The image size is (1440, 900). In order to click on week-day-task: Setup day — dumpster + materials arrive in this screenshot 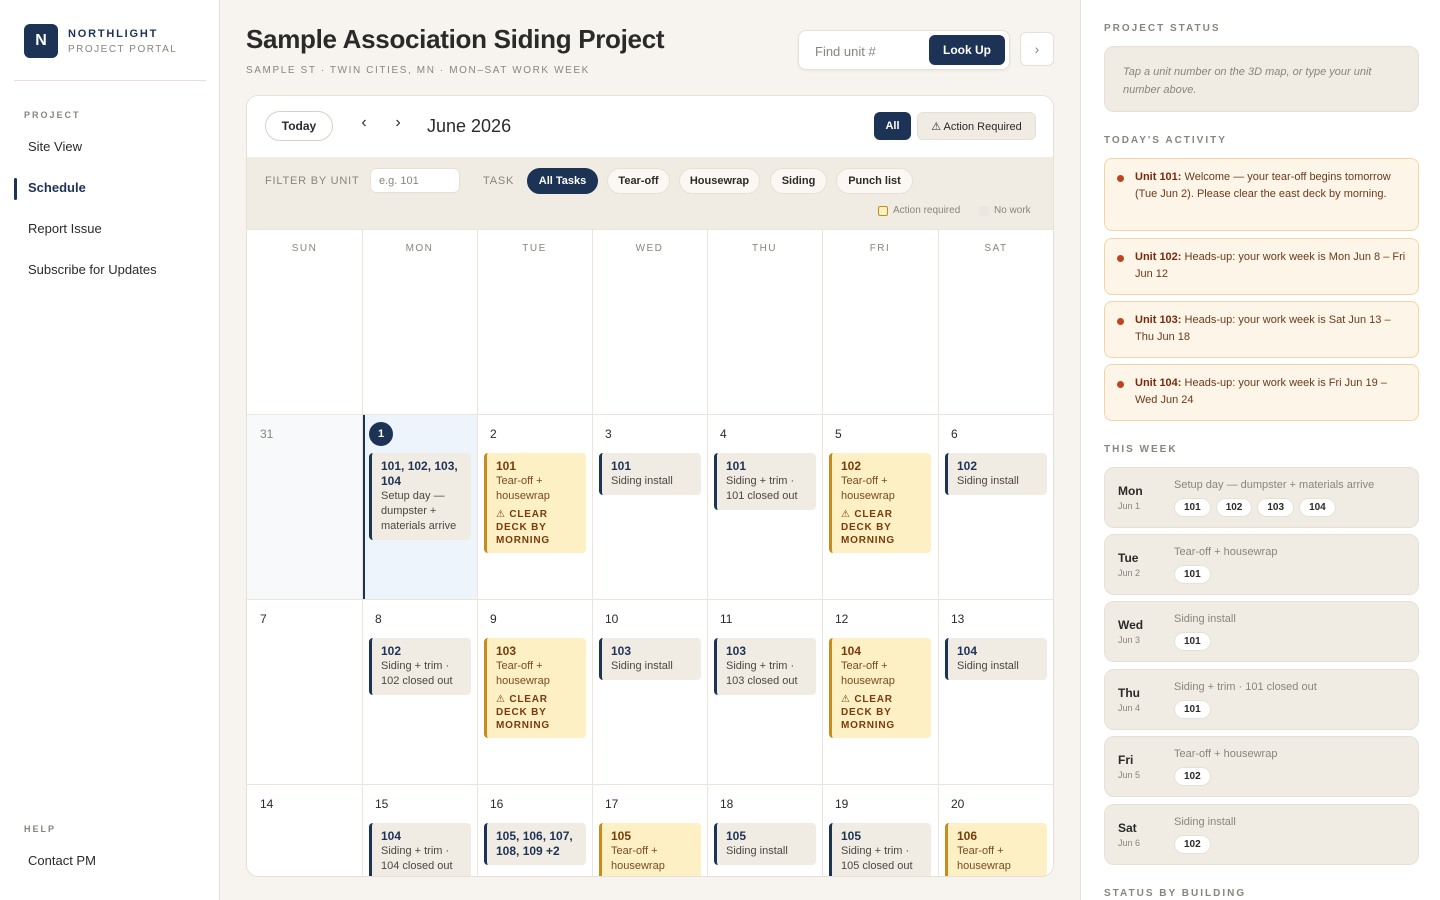, I will do `click(1274, 485)`.